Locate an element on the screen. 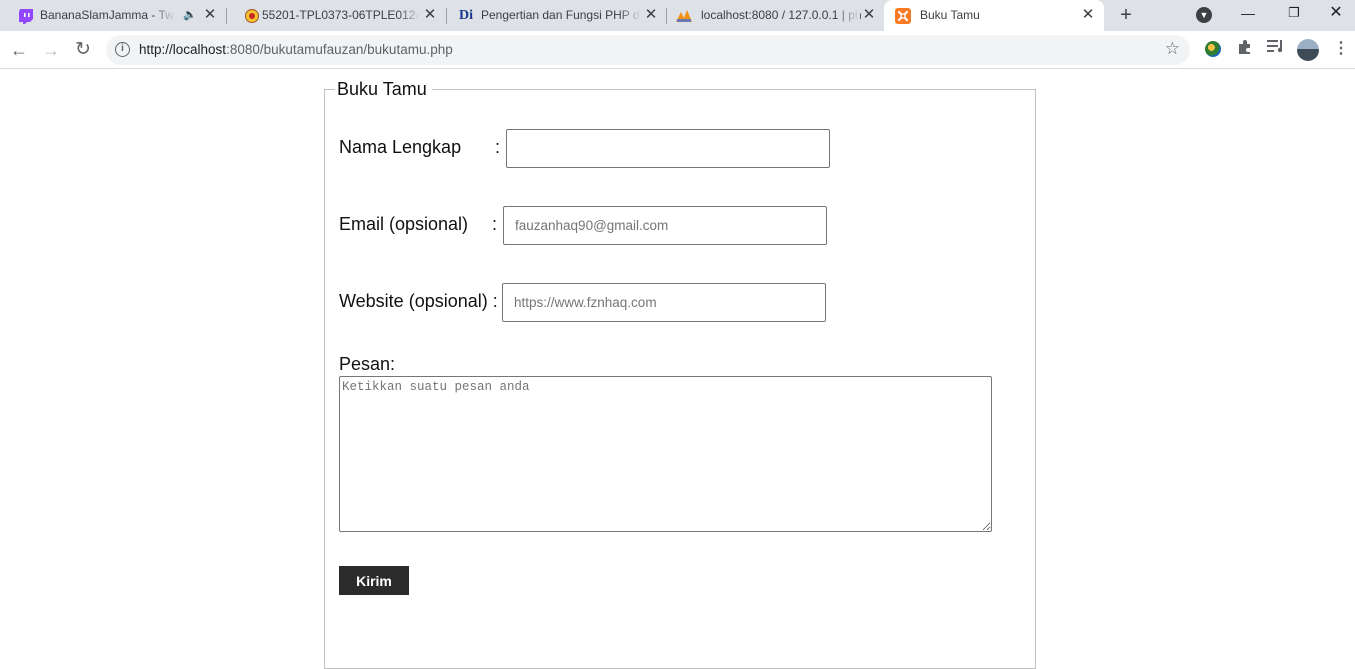  forward-icon: → is located at coordinates (51, 50).